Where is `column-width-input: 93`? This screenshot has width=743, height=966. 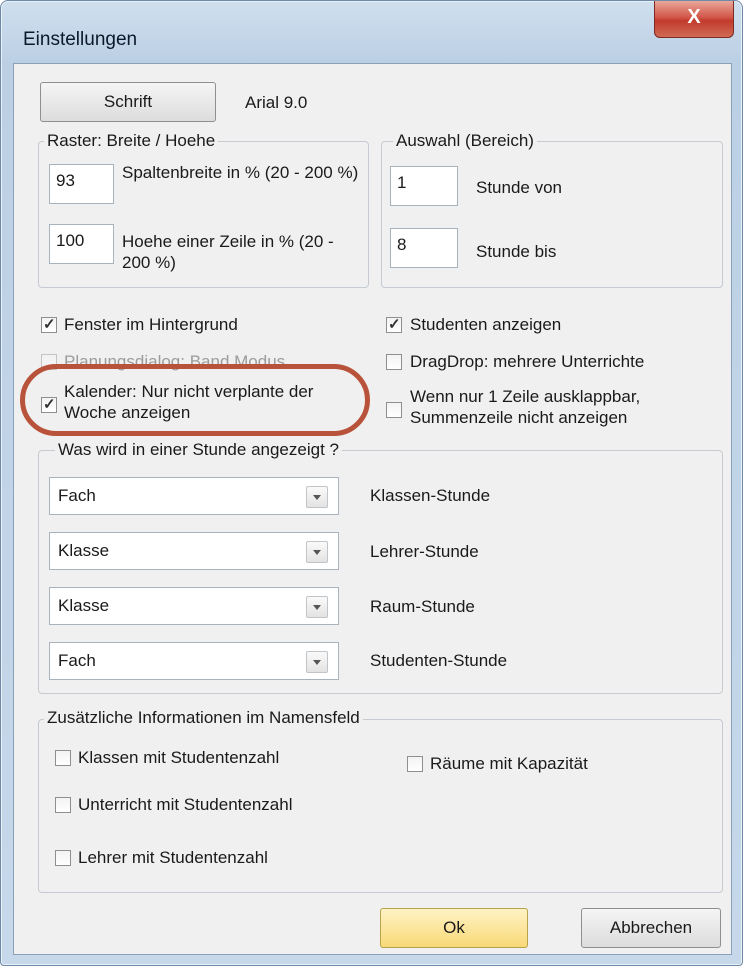
column-width-input: 93 is located at coordinates (81, 184).